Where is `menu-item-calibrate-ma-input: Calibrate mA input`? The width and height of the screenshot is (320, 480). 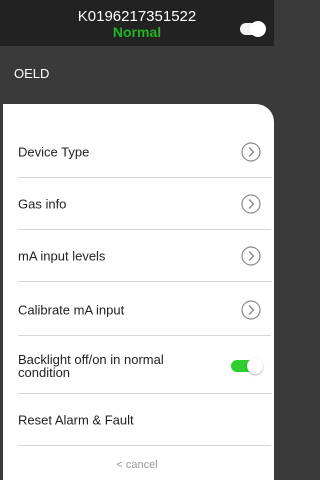 menu-item-calibrate-ma-input: Calibrate mA input is located at coordinates (144, 310).